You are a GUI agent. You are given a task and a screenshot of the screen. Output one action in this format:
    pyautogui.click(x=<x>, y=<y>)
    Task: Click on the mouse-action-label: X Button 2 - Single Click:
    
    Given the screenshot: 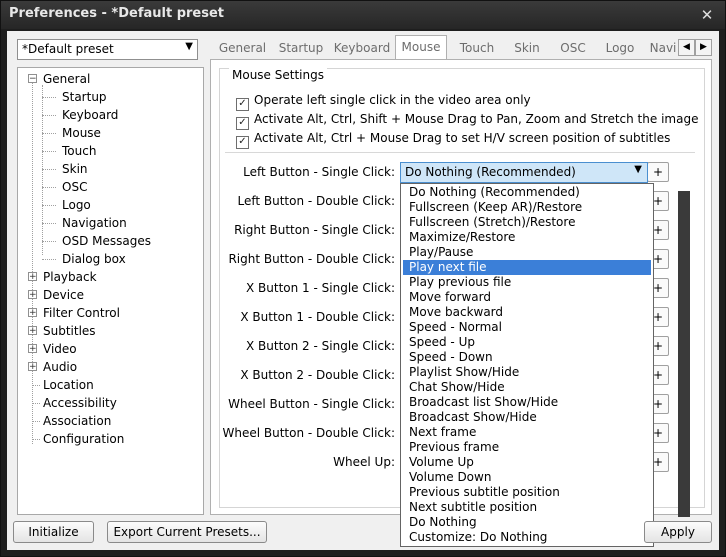 What is the action you would take?
    pyautogui.click(x=320, y=346)
    